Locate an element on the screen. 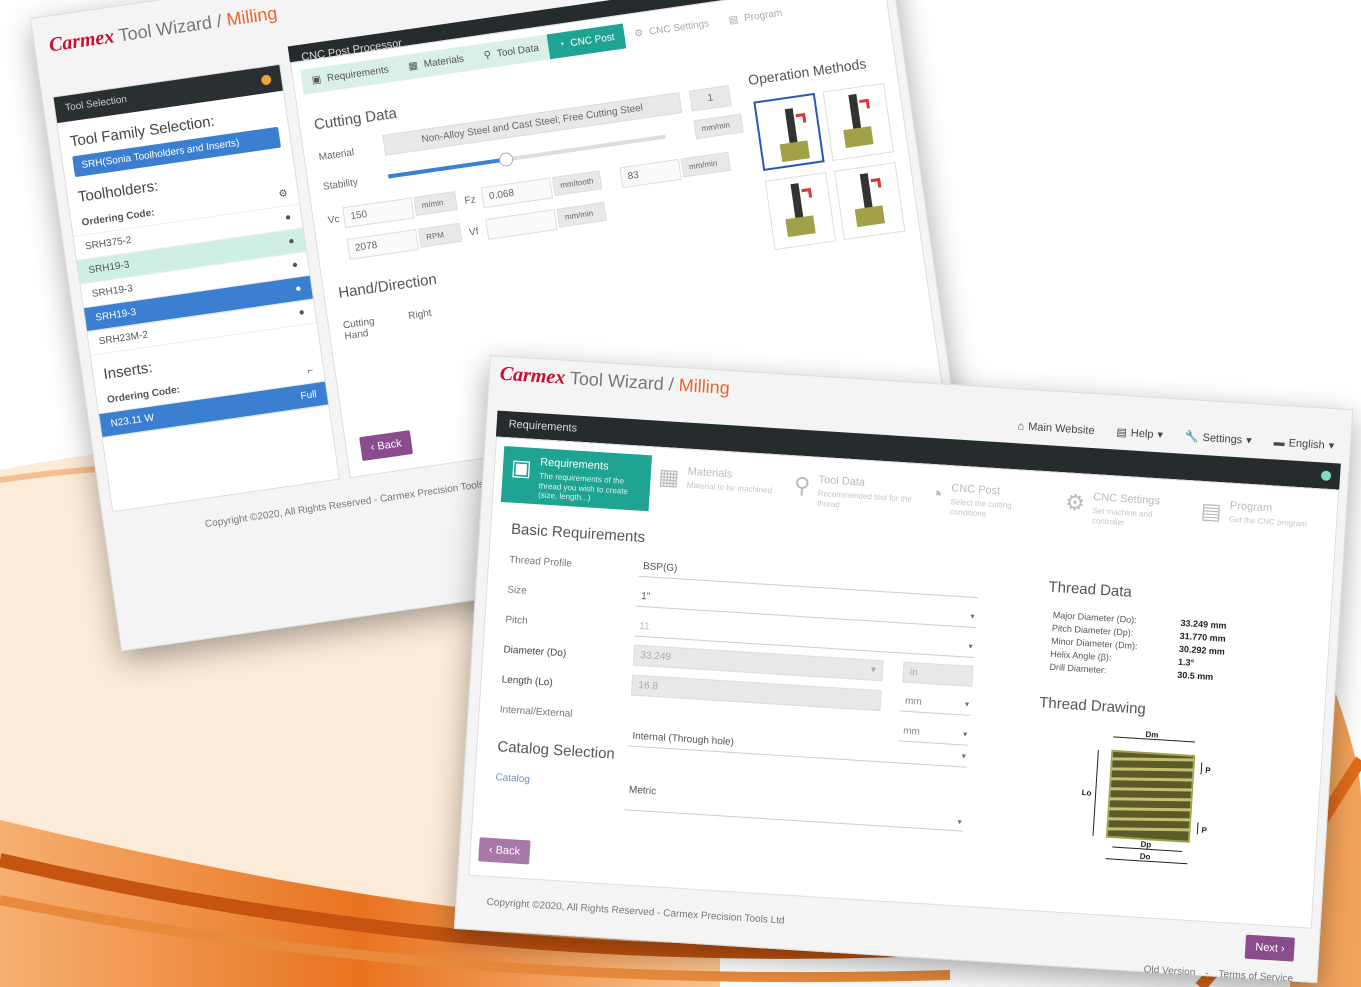 This screenshot has height=987, width=1361. step-cnc-settings: ⚙ CNC Settings Set machine and controller is located at coordinates (1124, 513).